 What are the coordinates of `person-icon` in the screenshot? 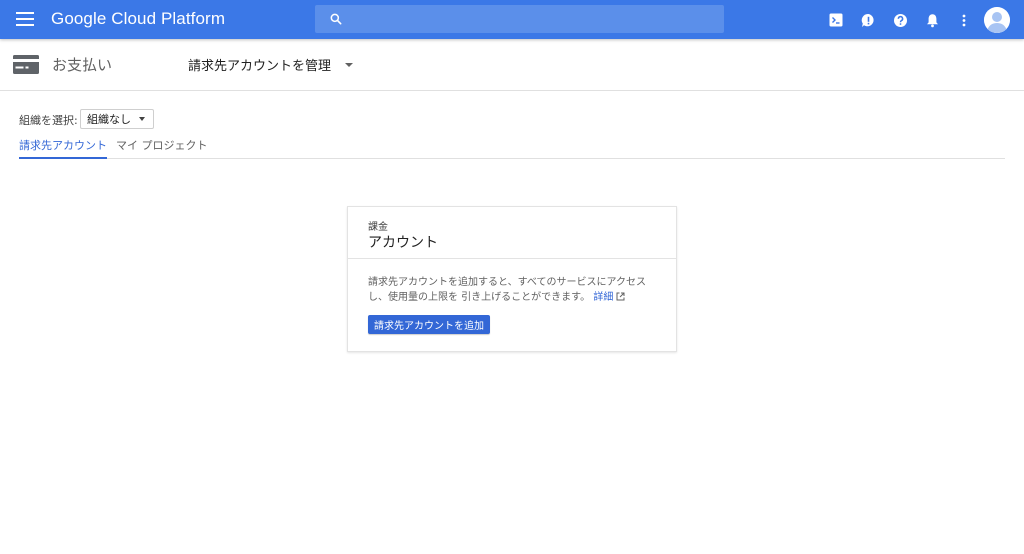 It's located at (997, 20).